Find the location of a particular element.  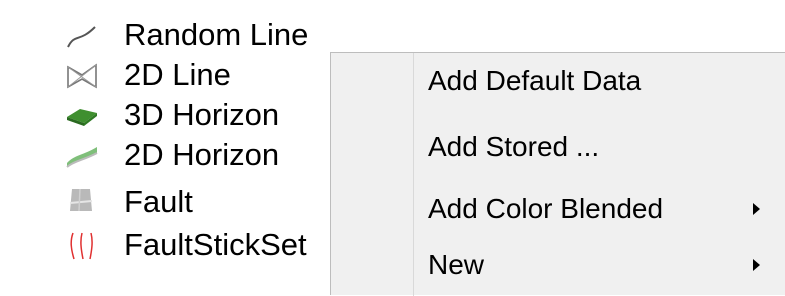

2d-horizon-icon is located at coordinates (82, 156).